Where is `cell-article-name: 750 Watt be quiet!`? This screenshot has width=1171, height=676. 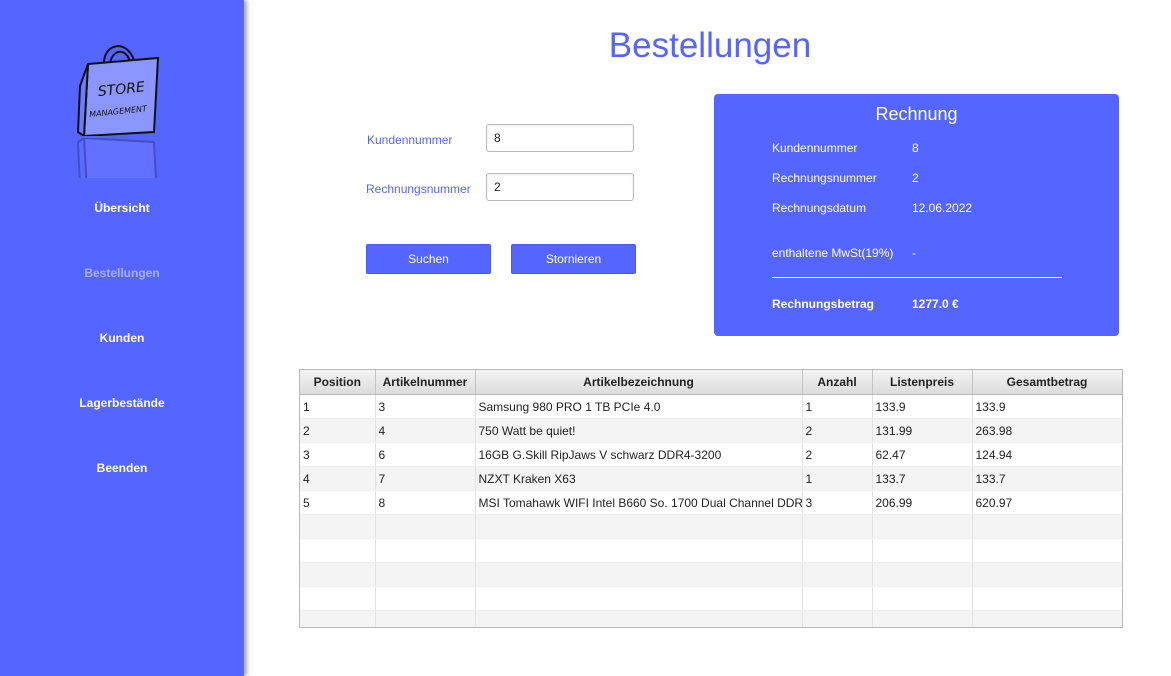 cell-article-name: 750 Watt be quiet! is located at coordinates (639, 430).